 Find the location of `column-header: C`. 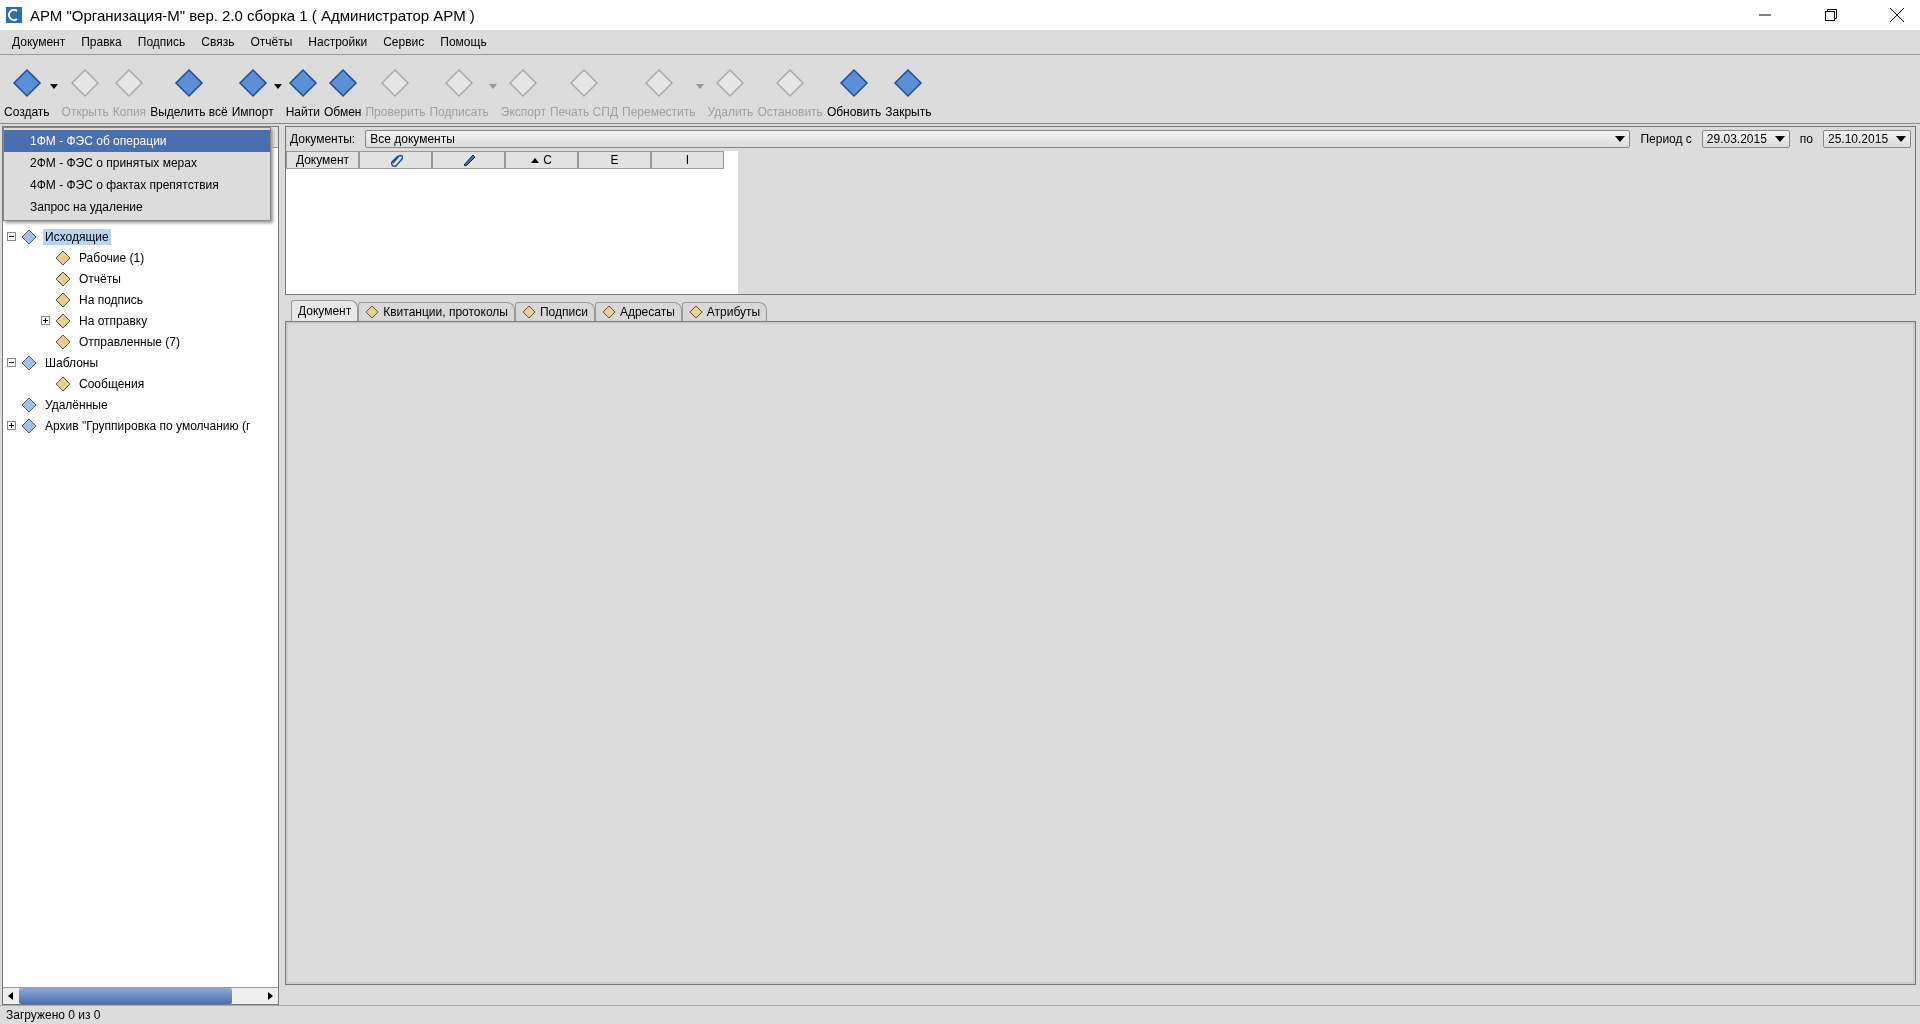

column-header: C is located at coordinates (541, 160).